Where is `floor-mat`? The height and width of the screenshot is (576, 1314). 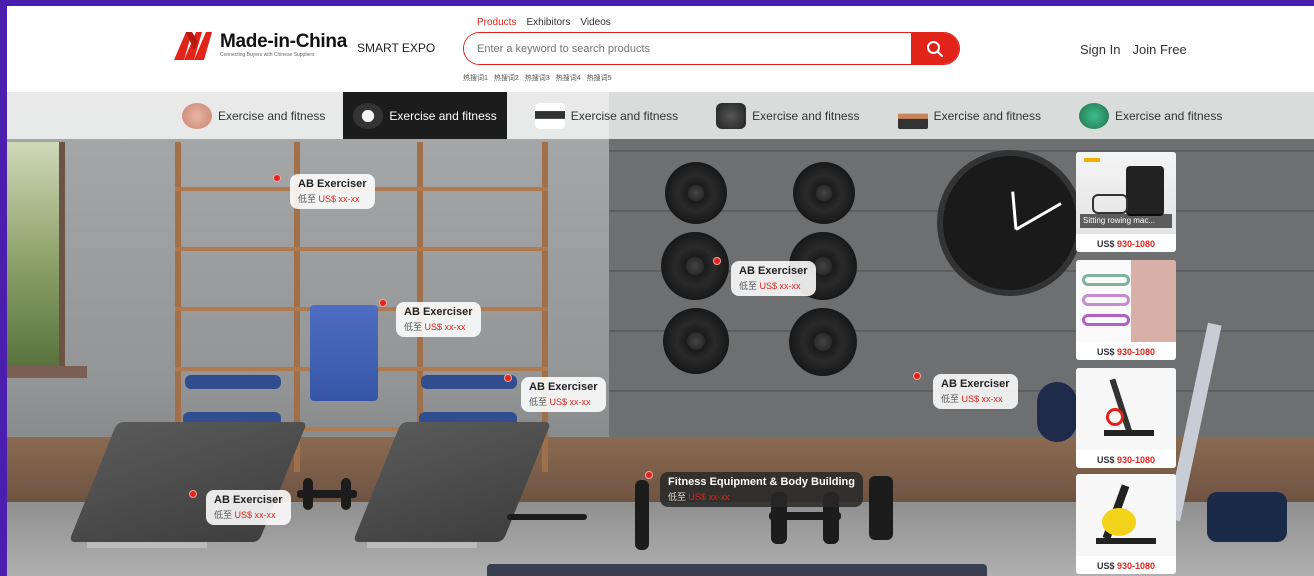 floor-mat is located at coordinates (737, 570).